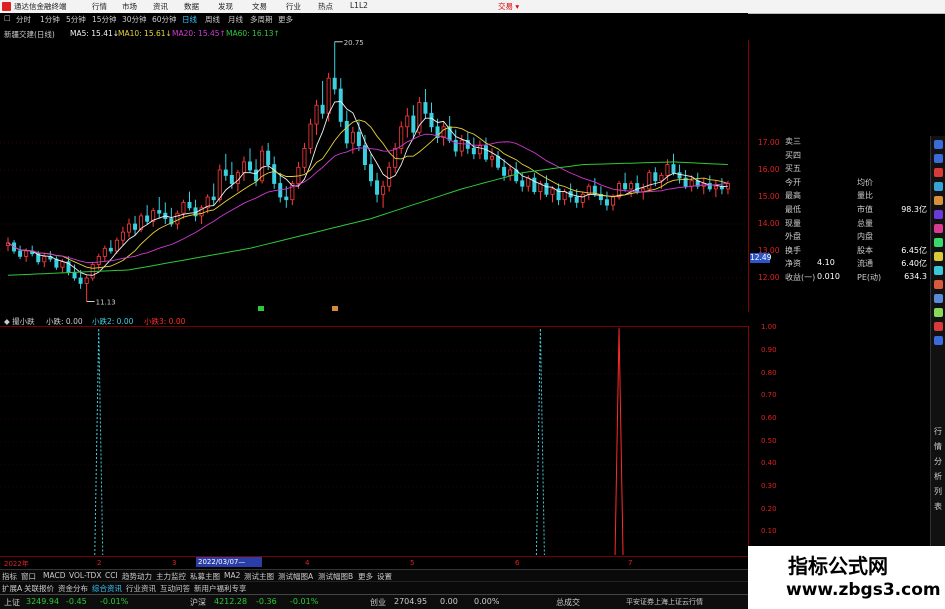 The width and height of the screenshot is (945, 609). Describe the element at coordinates (325, 6) in the screenshot. I see `menu-item-redian: 热点` at that location.